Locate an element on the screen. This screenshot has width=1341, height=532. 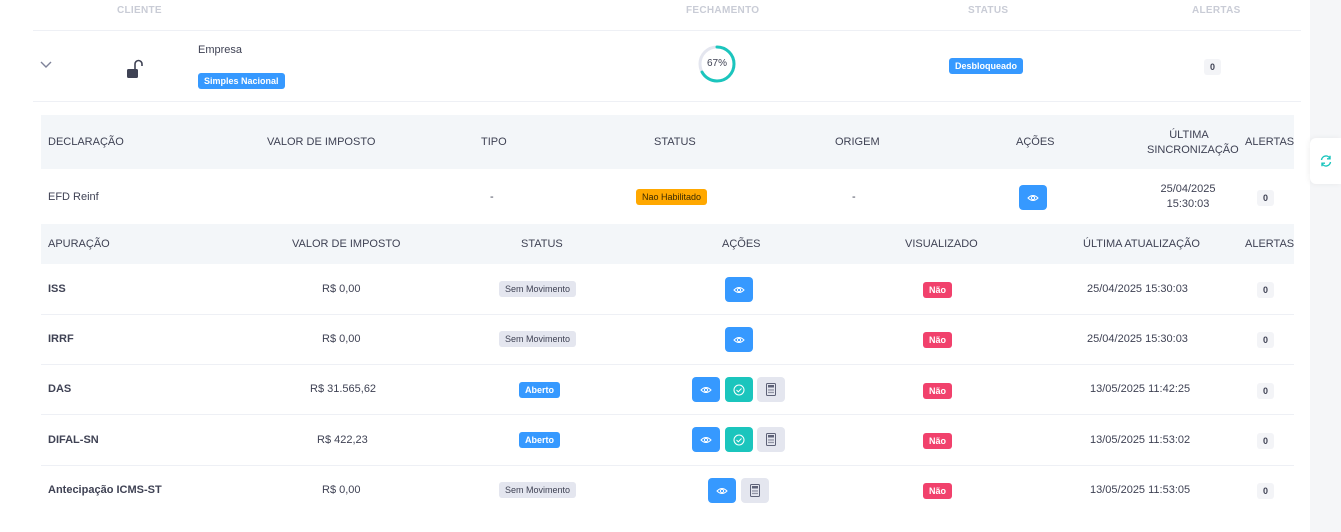
declaracao-name: EFD Reinf is located at coordinates (73, 197).